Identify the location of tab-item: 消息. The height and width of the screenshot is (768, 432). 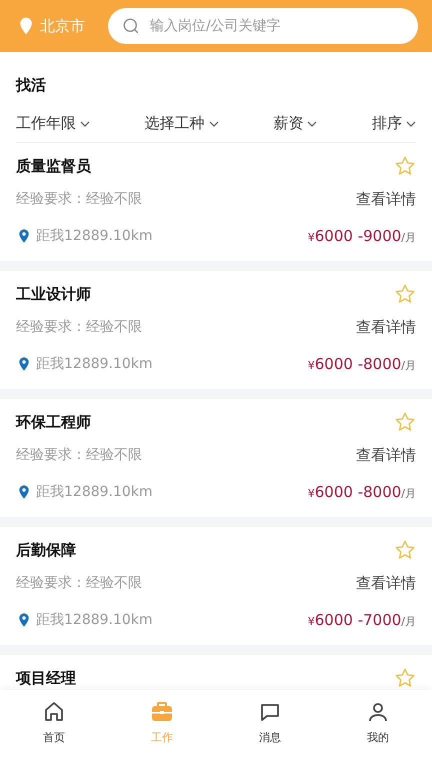
(270, 724).